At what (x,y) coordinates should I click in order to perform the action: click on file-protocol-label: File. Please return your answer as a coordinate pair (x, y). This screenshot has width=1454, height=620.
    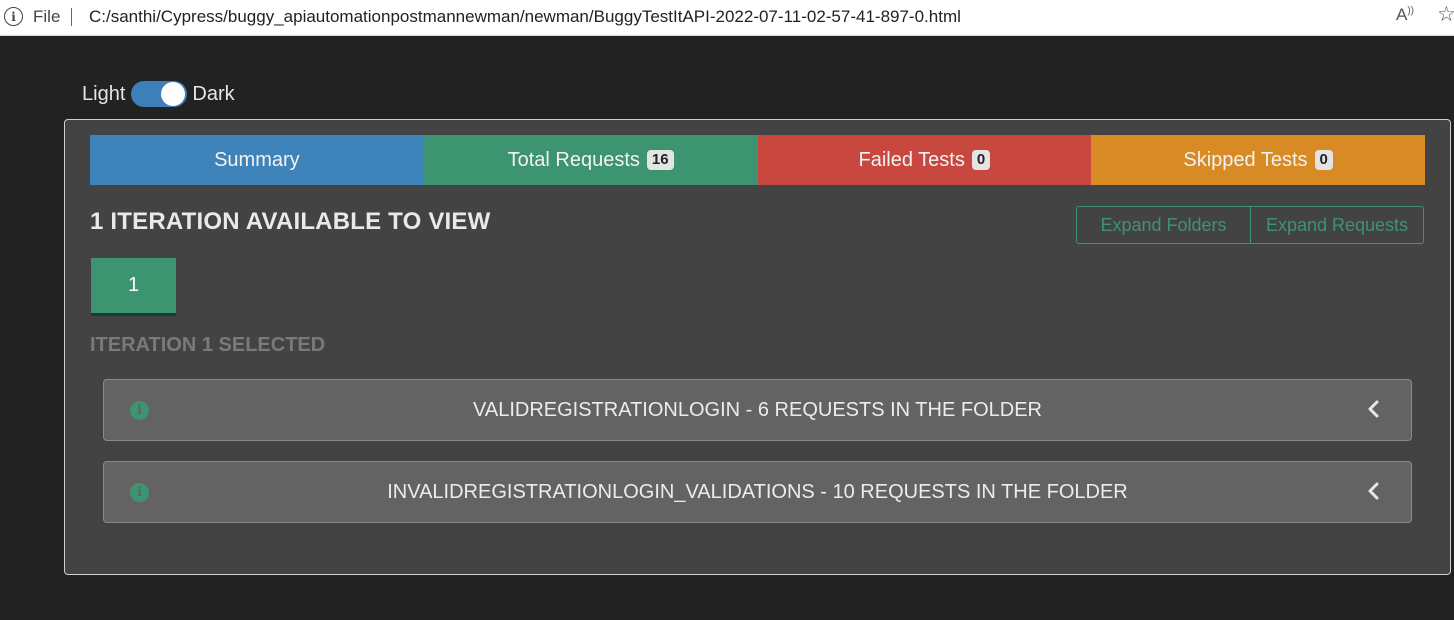
    Looking at the image, I should click on (47, 16).